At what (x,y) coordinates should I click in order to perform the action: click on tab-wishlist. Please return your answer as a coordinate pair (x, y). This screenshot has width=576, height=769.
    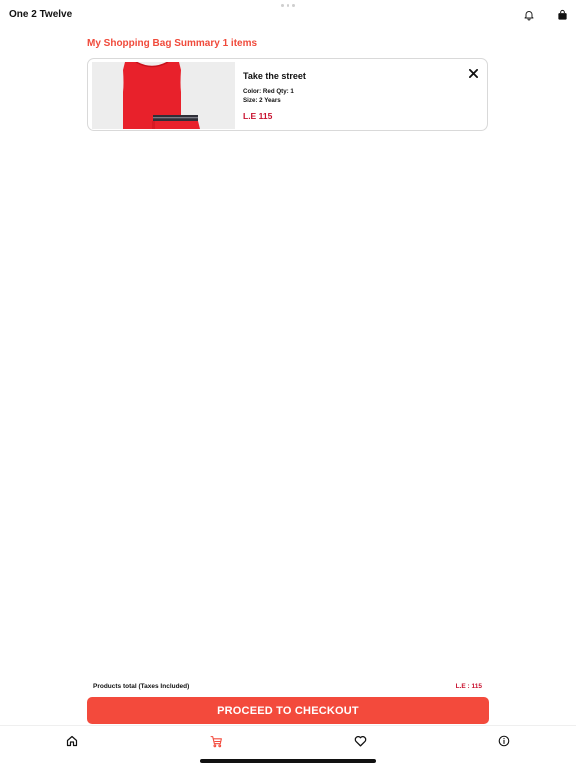
    Looking at the image, I should click on (360, 741).